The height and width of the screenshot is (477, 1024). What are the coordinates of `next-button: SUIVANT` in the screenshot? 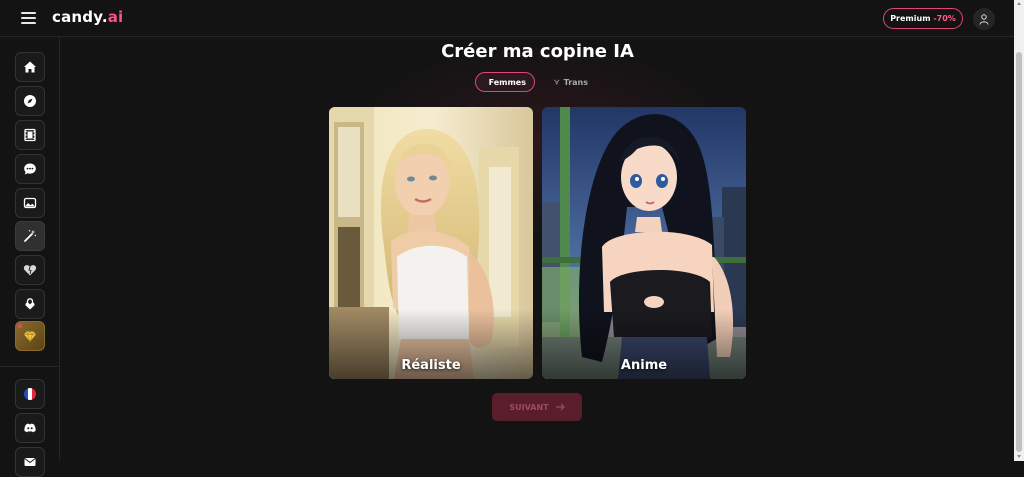 It's located at (537, 407).